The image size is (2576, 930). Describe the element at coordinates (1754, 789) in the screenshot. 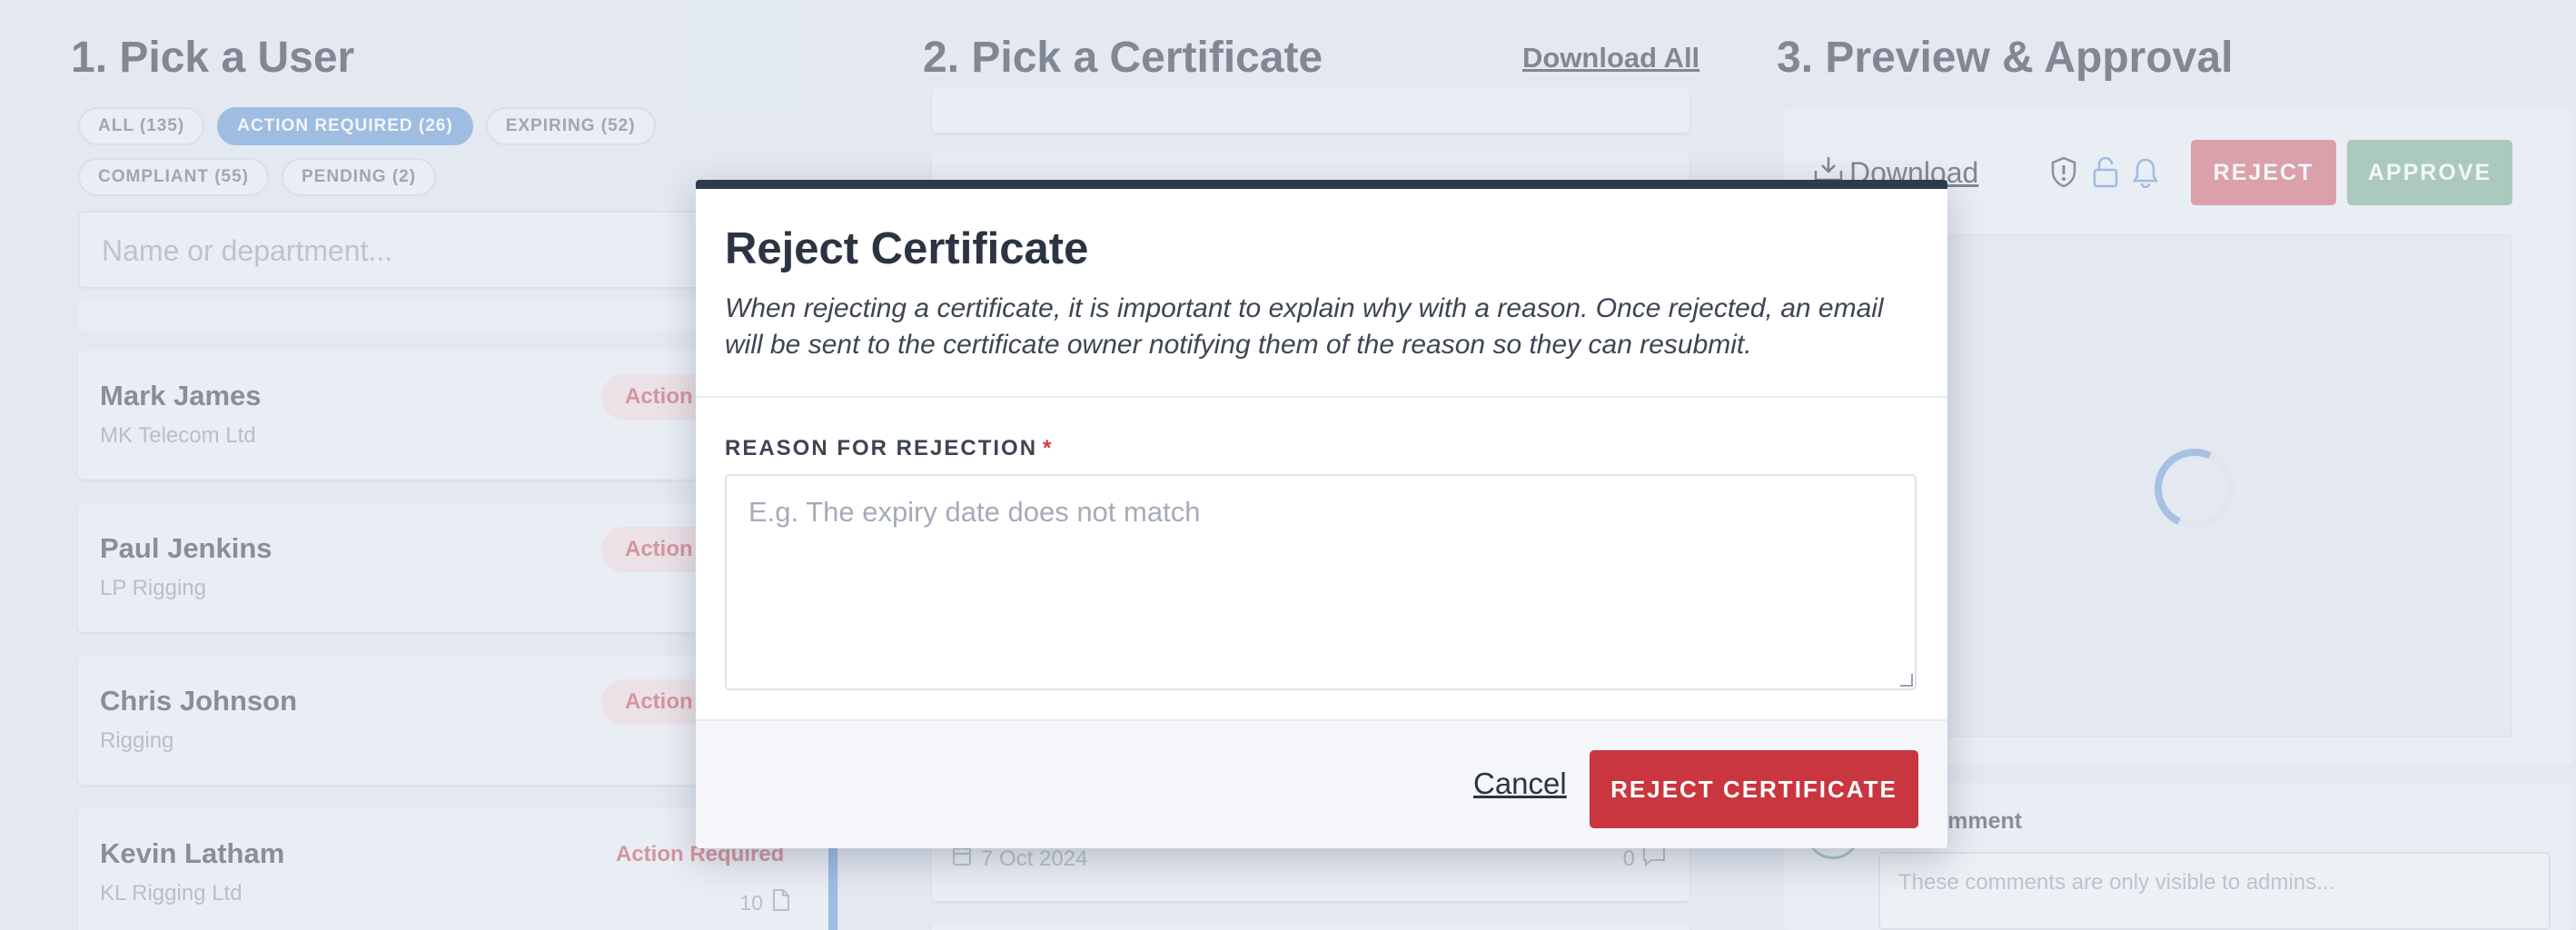

I see `reject-certificate-button: REJECT CERTIFICATE` at that location.